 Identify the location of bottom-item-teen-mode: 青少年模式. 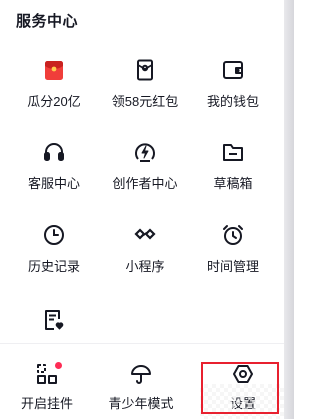
(141, 378).